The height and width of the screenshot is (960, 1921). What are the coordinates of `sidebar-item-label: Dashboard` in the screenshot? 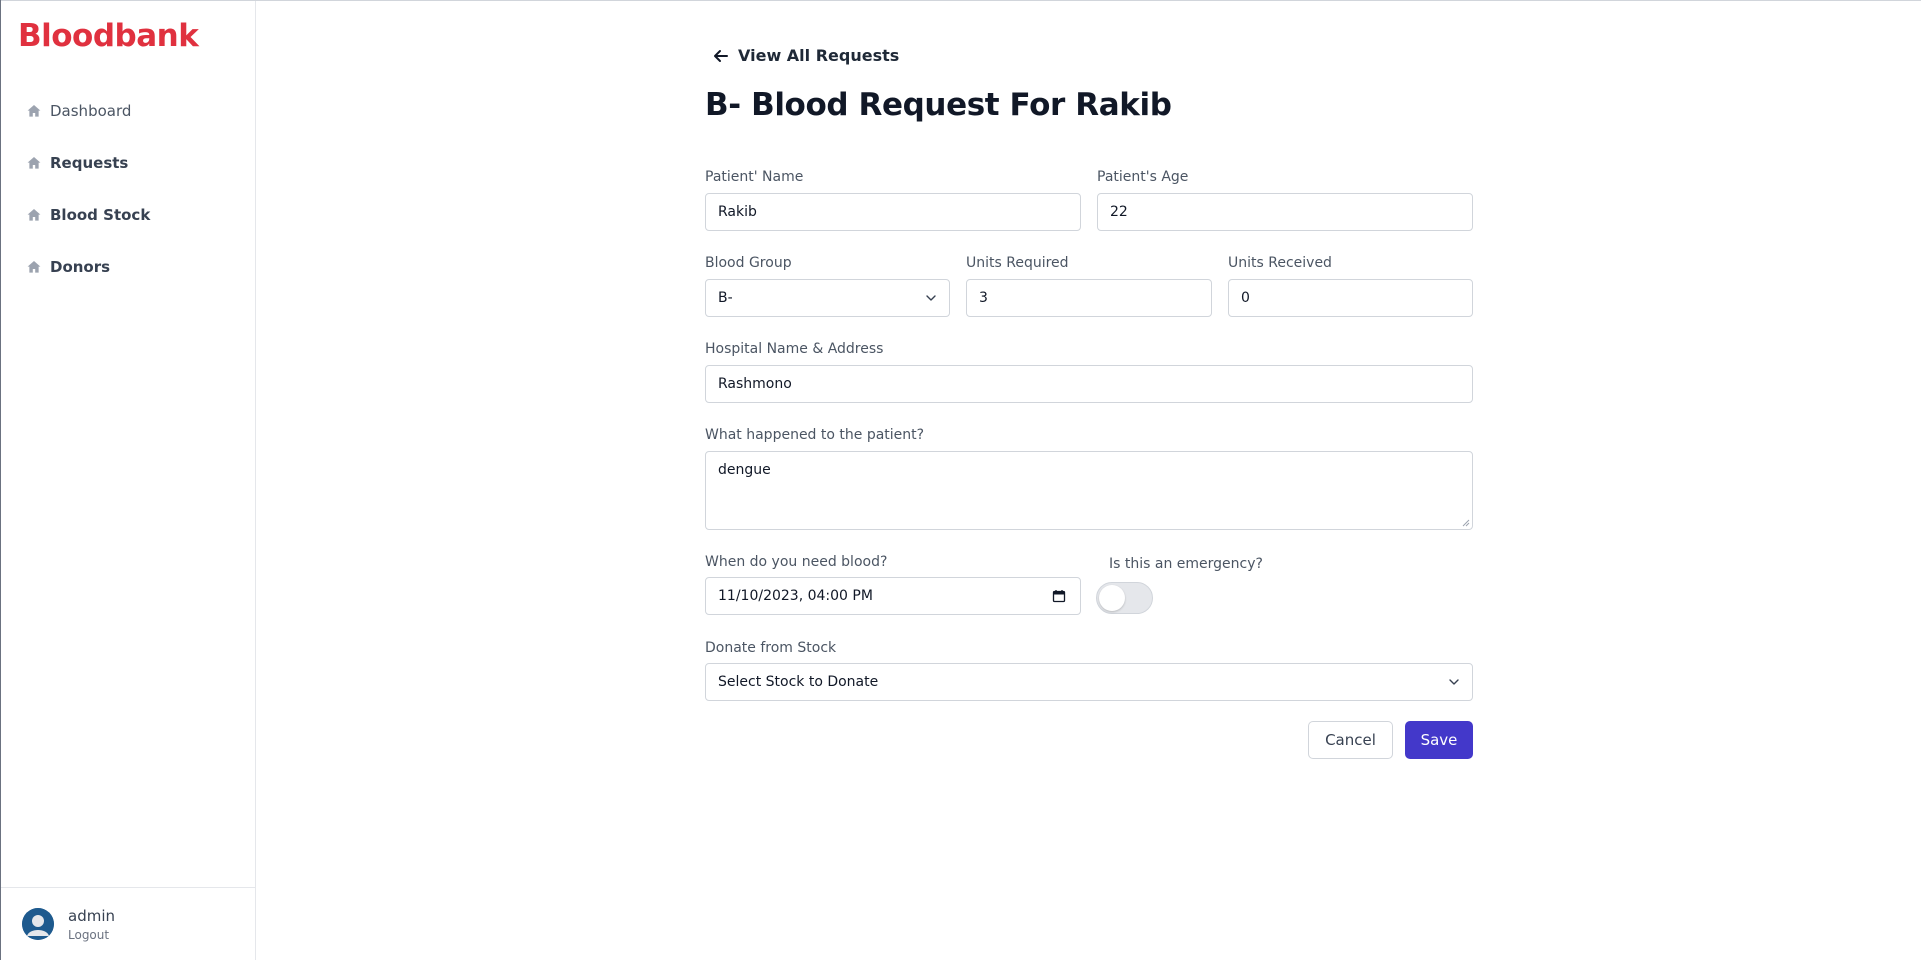 It's located at (91, 111).